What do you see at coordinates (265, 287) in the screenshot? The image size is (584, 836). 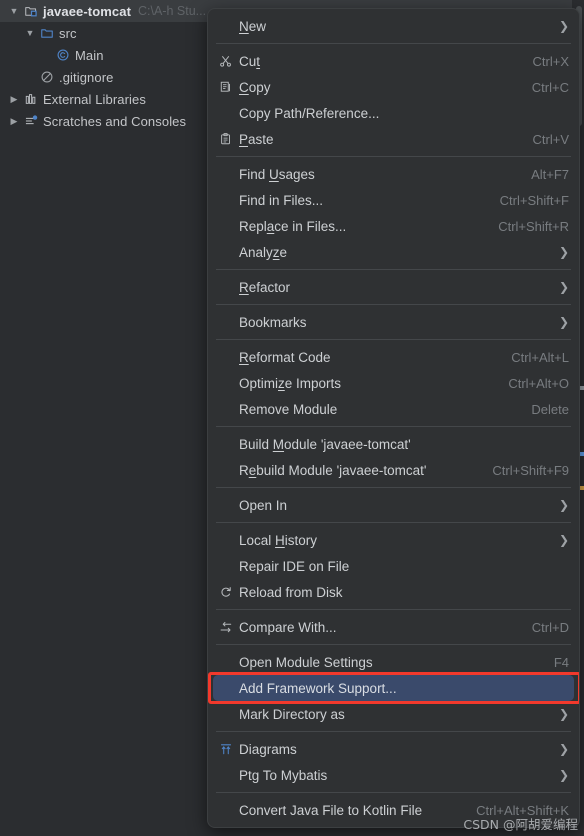 I see `menu-item-label: Refactor` at bounding box center [265, 287].